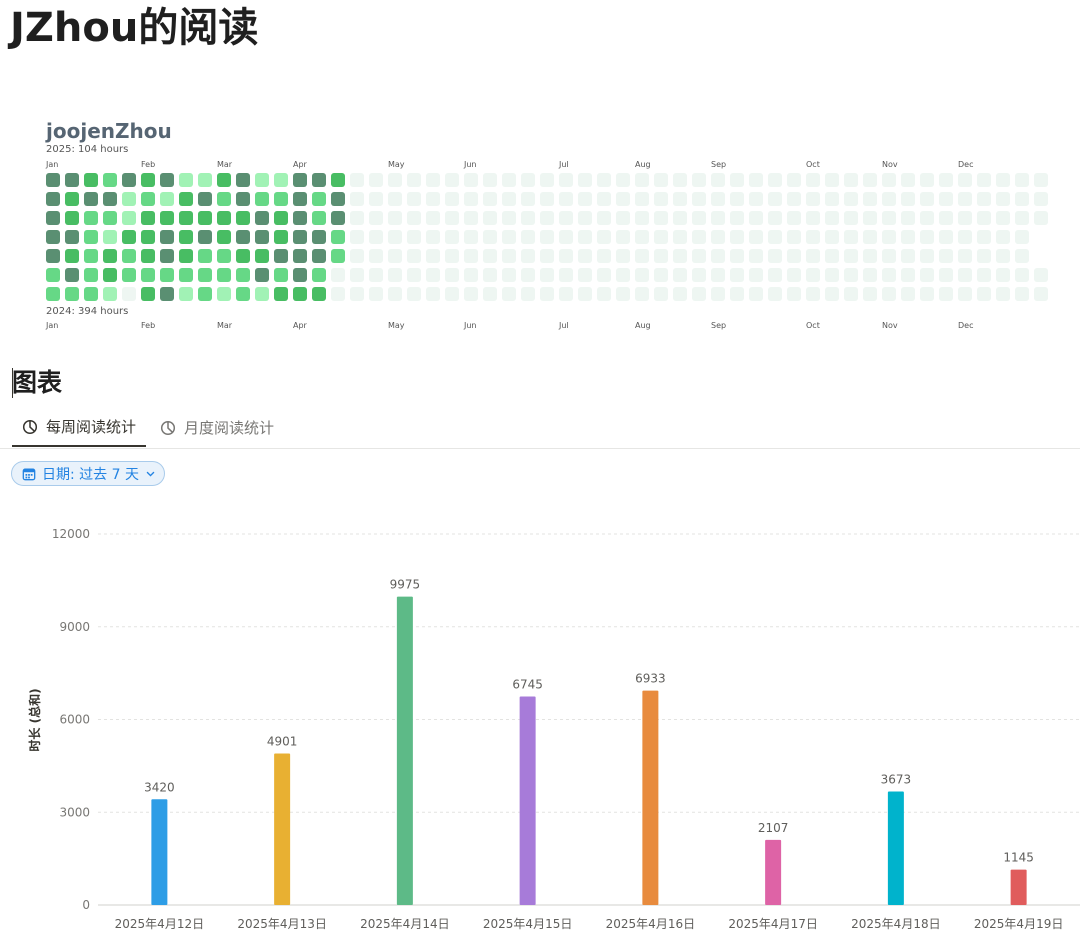 Image resolution: width=1080 pixels, height=937 pixels. I want to click on month-label-top-jul: Jul, so click(564, 164).